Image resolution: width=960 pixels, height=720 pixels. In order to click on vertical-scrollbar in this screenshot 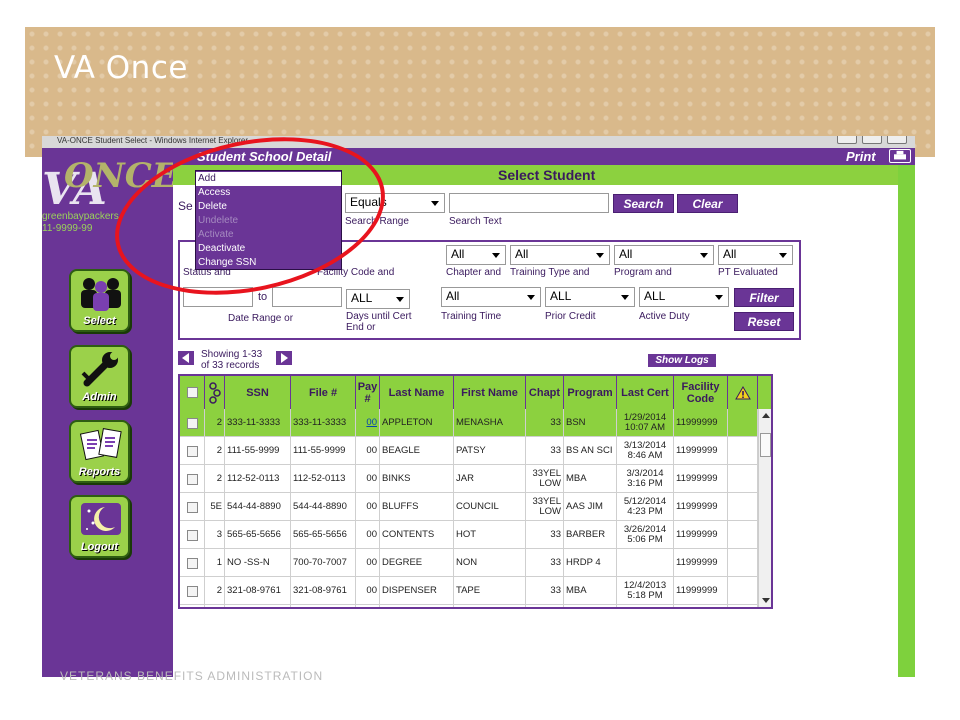, I will do `click(764, 508)`.